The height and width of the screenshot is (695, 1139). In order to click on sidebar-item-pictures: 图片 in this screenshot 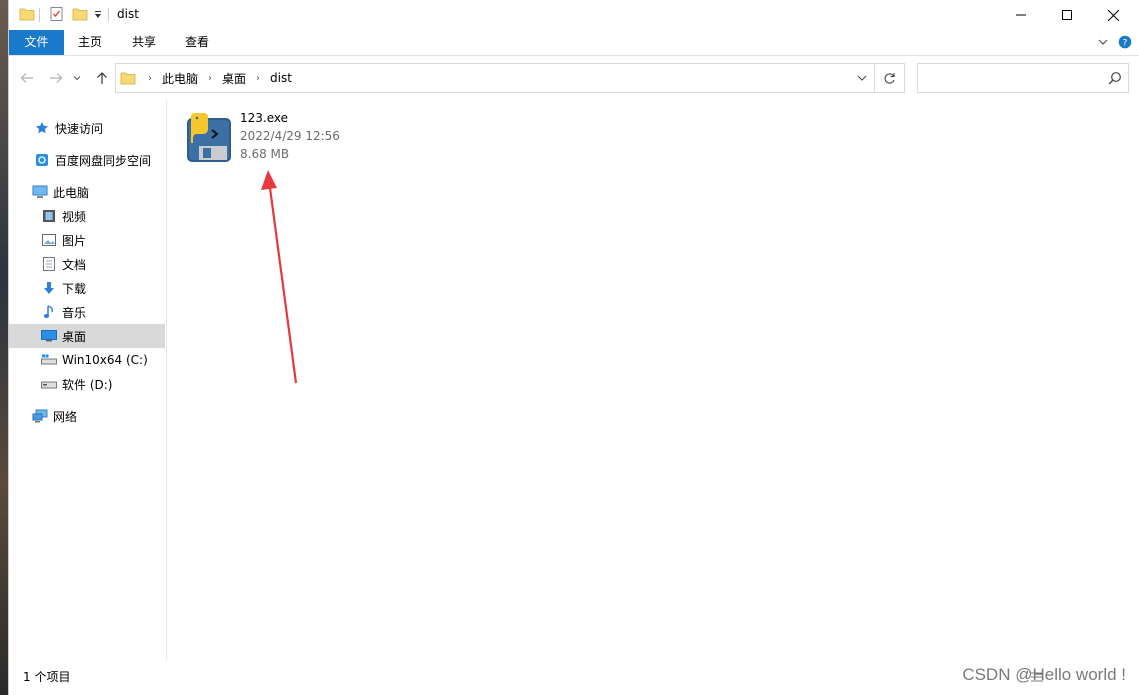, I will do `click(87, 240)`.